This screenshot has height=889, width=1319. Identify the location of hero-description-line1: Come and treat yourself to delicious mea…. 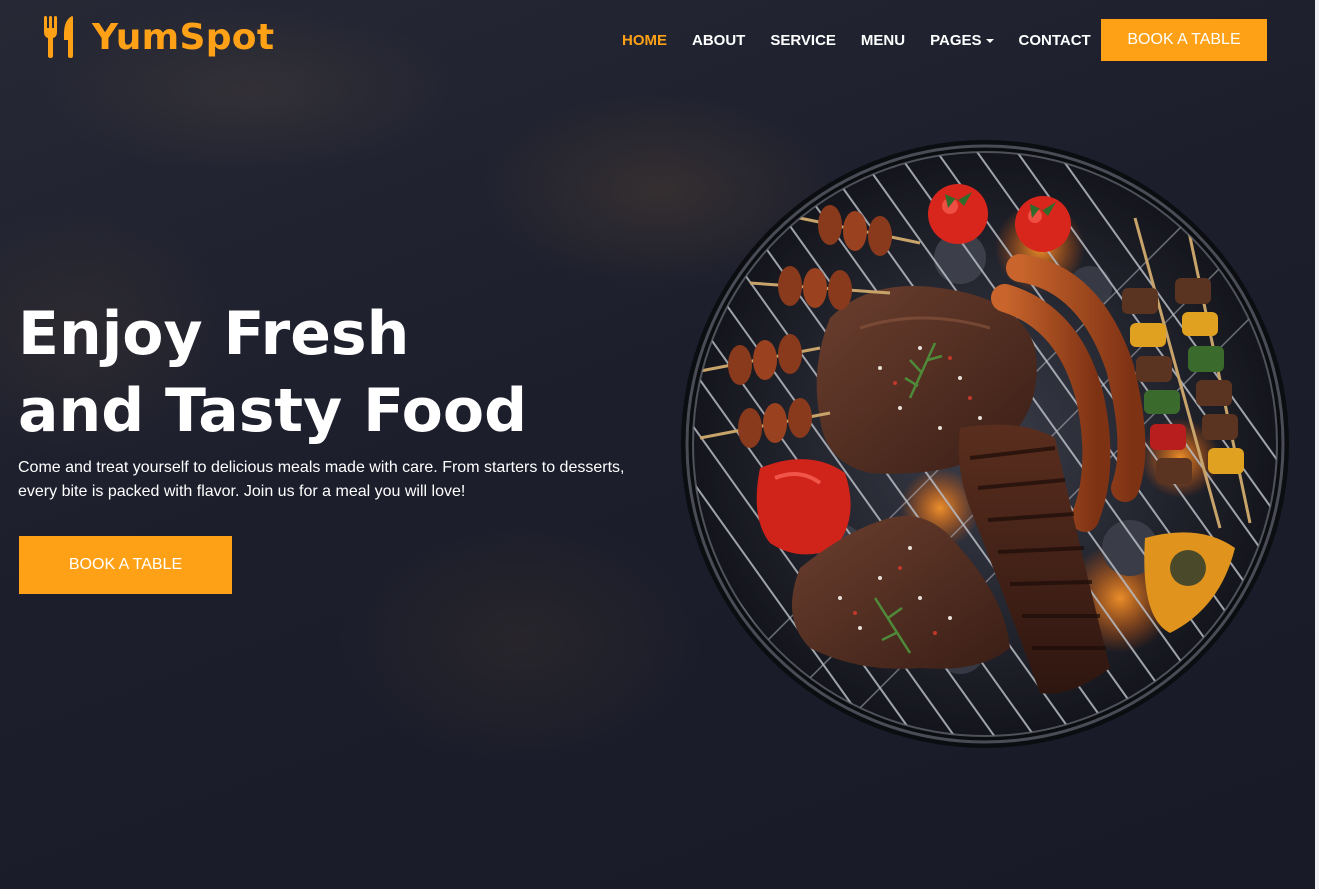
(321, 467).